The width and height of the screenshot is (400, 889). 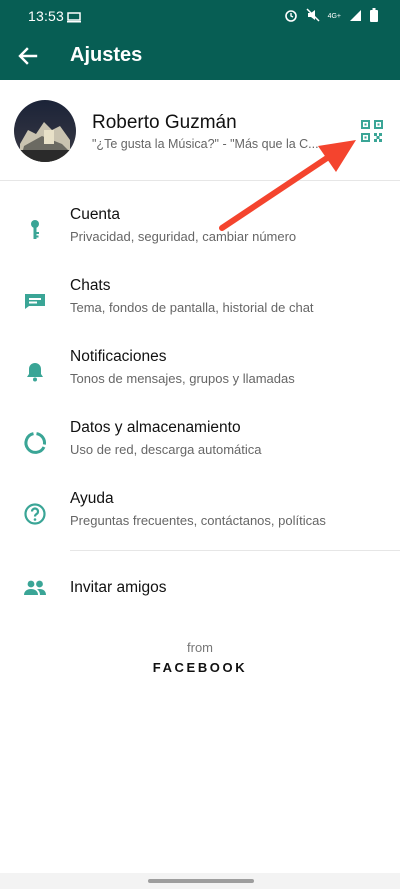 I want to click on status-time: 13:53, so click(x=46, y=16).